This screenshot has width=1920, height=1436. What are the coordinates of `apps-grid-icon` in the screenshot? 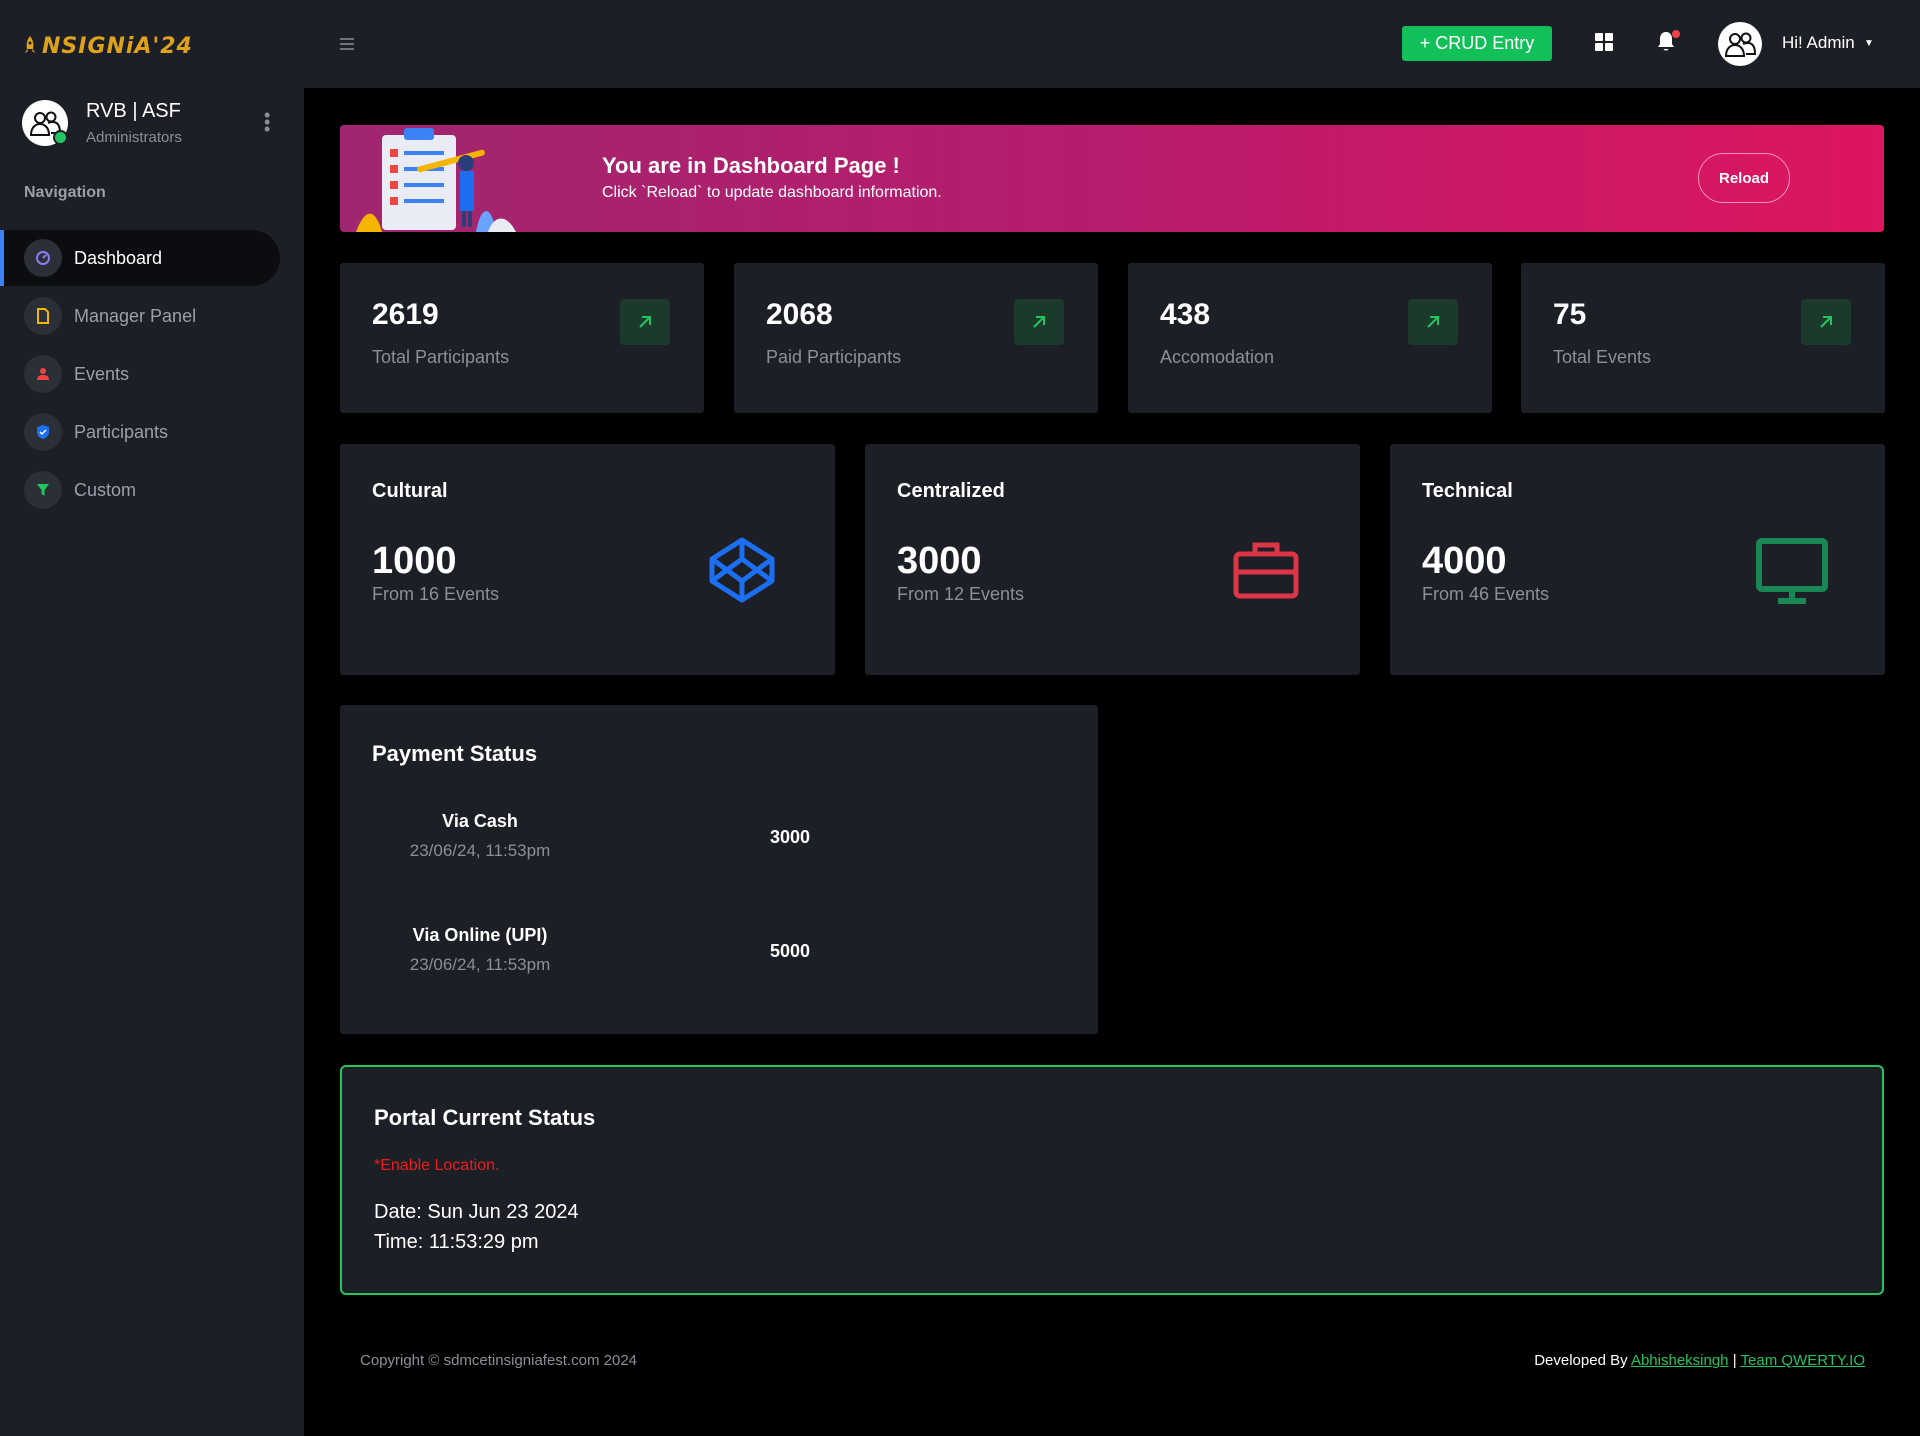 It's located at (1604, 44).